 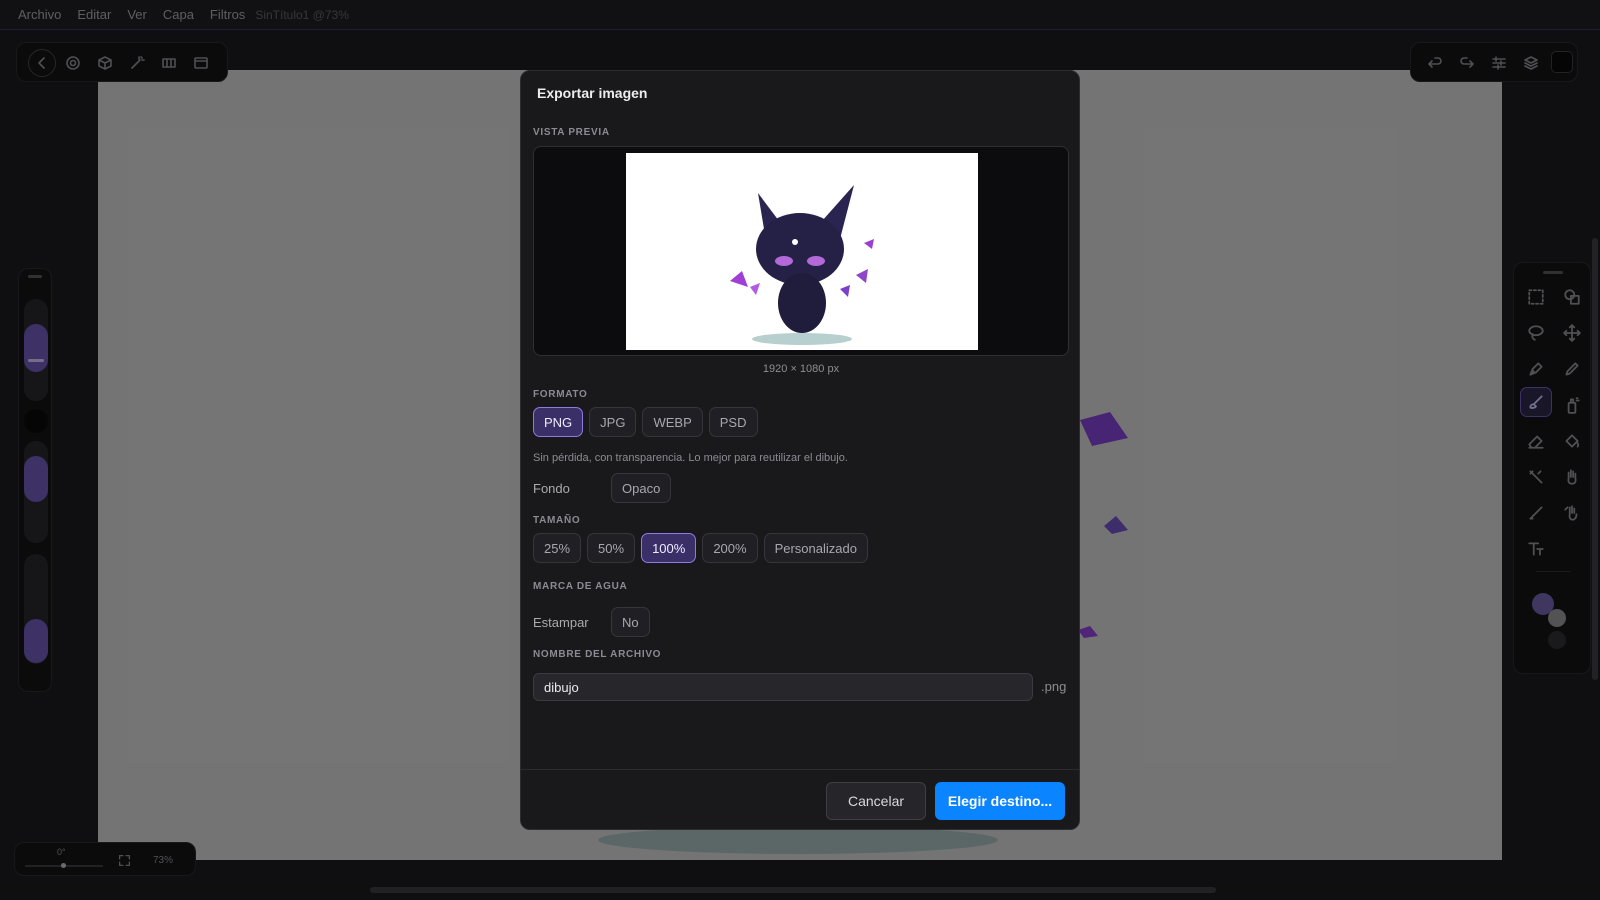 I want to click on size-200-button: 200%, so click(x=730, y=548).